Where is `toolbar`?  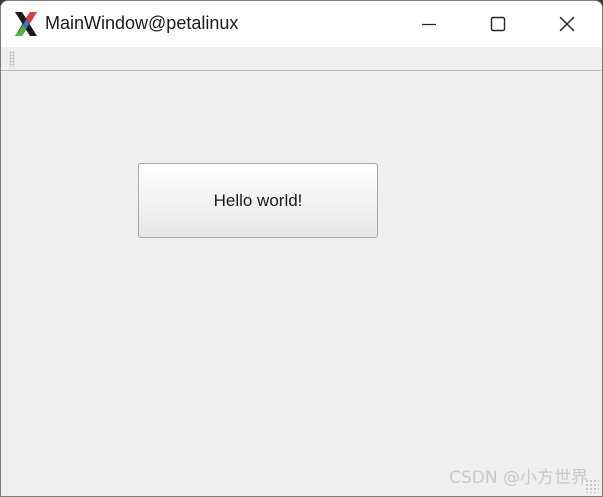
toolbar is located at coordinates (301, 59).